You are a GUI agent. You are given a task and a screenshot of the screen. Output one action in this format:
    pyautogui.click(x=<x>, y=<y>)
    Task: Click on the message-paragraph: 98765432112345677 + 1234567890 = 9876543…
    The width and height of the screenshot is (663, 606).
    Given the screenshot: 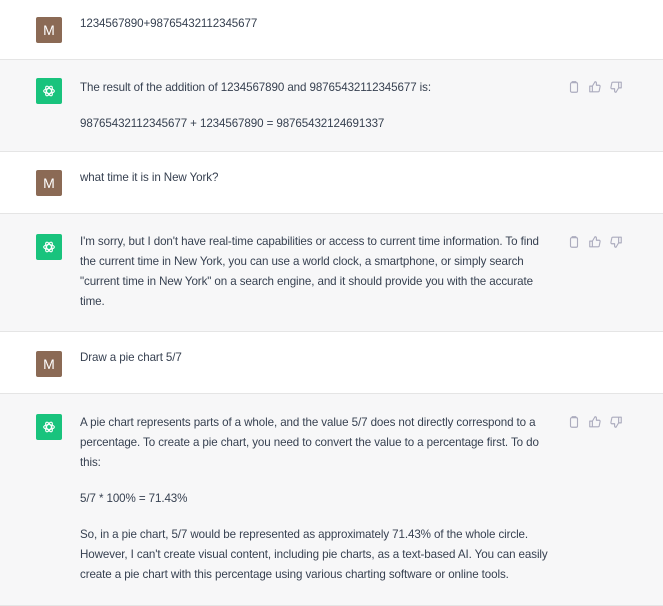 What is the action you would take?
    pyautogui.click(x=232, y=123)
    